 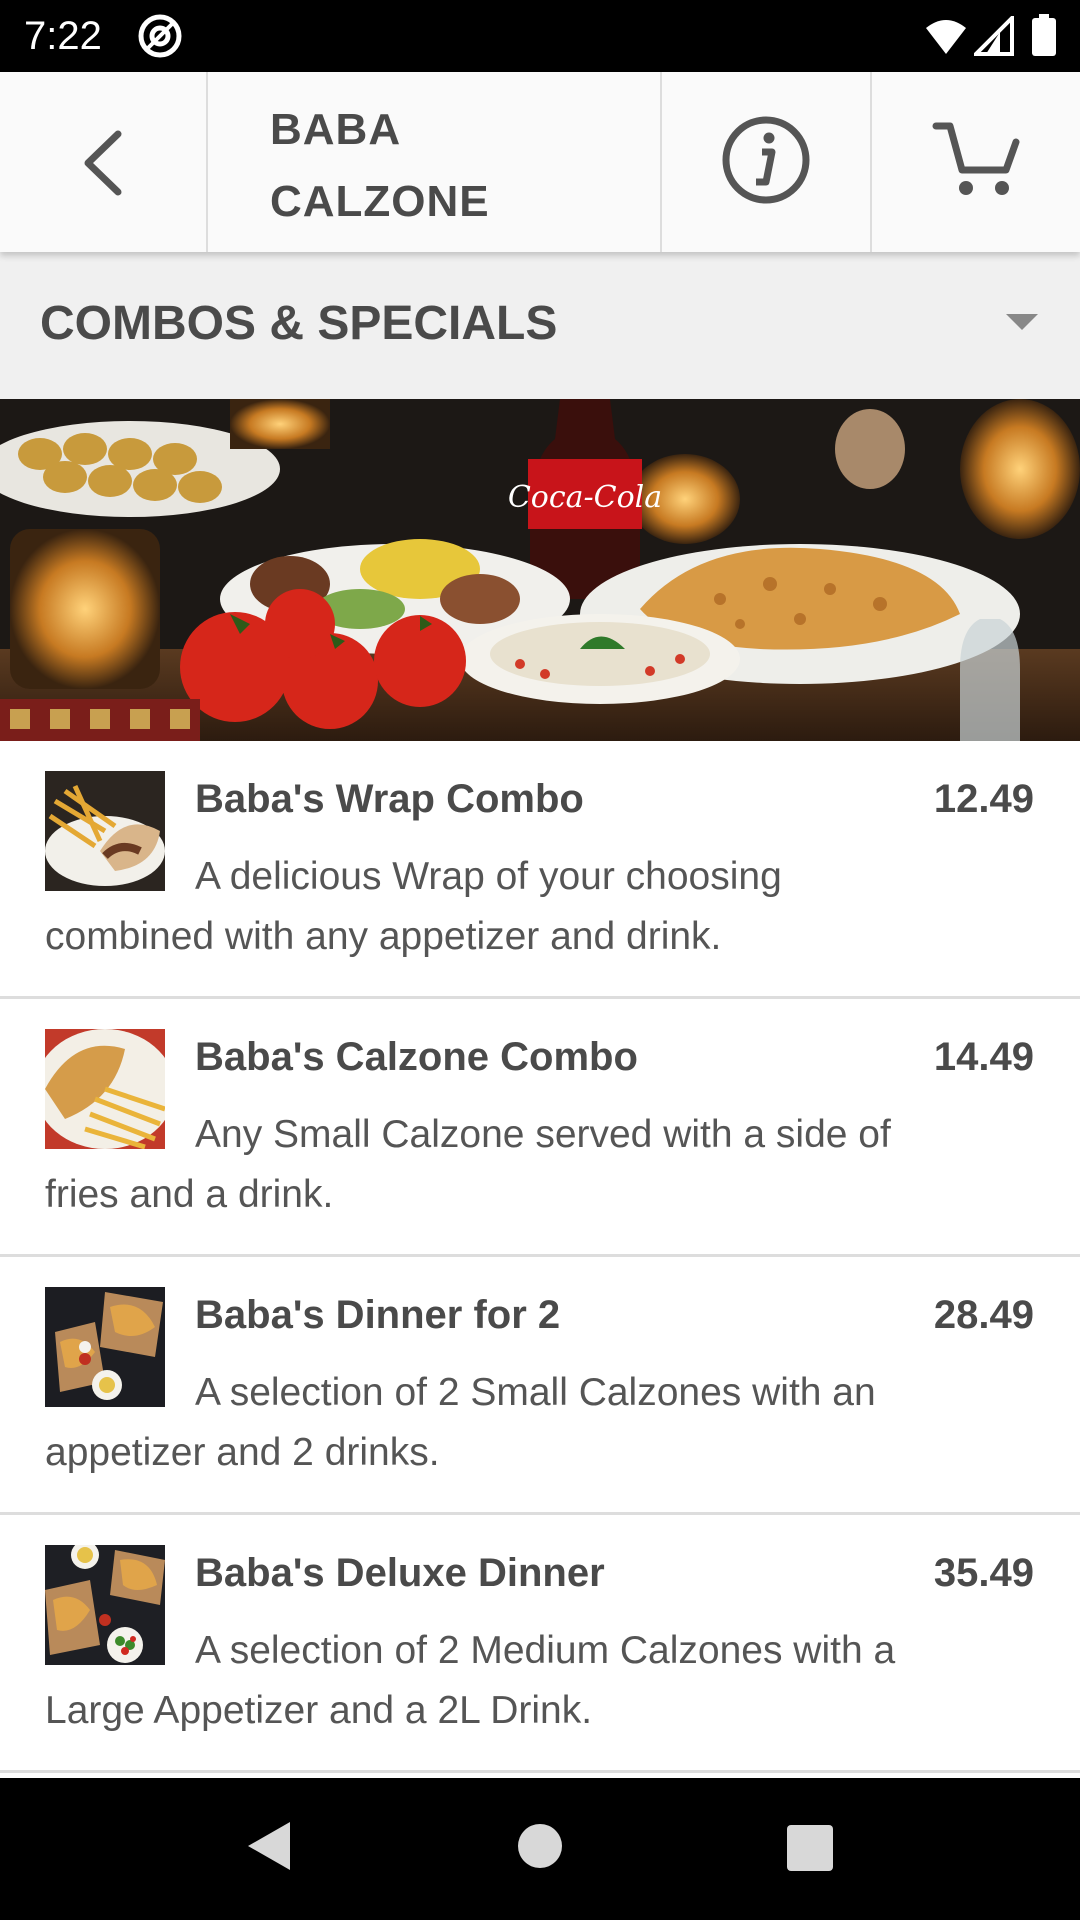 I want to click on menu-item-name: Baba's Calzone Combo, so click(x=416, y=1057).